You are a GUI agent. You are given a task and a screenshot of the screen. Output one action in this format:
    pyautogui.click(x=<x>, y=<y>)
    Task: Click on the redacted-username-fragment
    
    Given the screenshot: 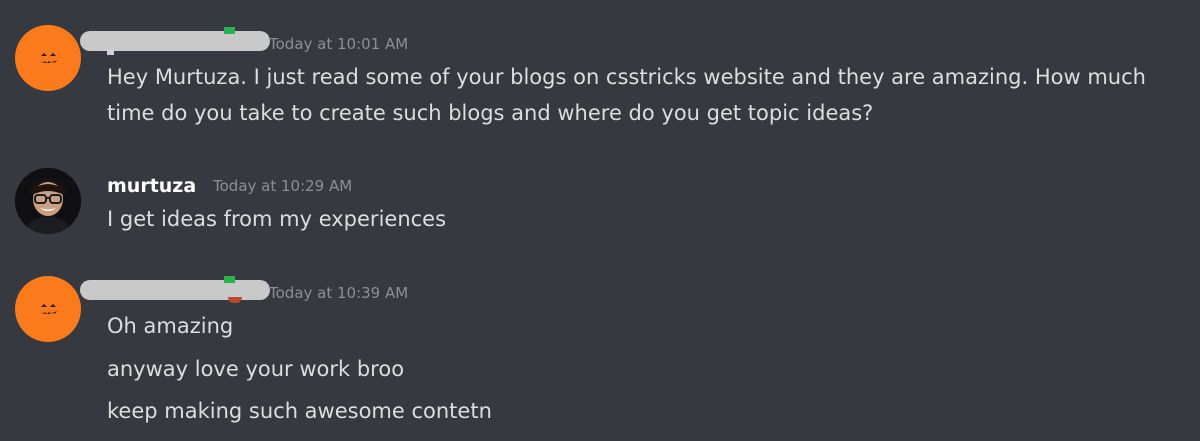 What is the action you would take?
    pyautogui.click(x=110, y=52)
    